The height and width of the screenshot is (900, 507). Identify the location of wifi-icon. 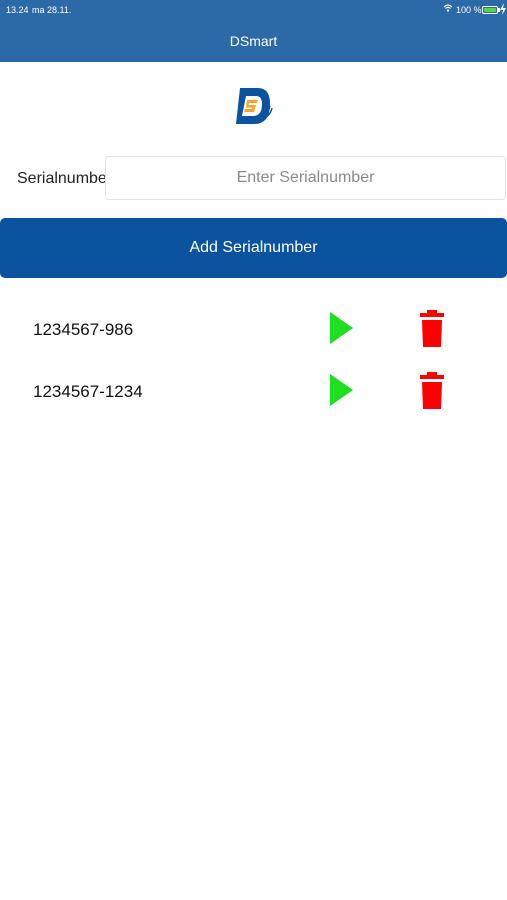
(448, 9).